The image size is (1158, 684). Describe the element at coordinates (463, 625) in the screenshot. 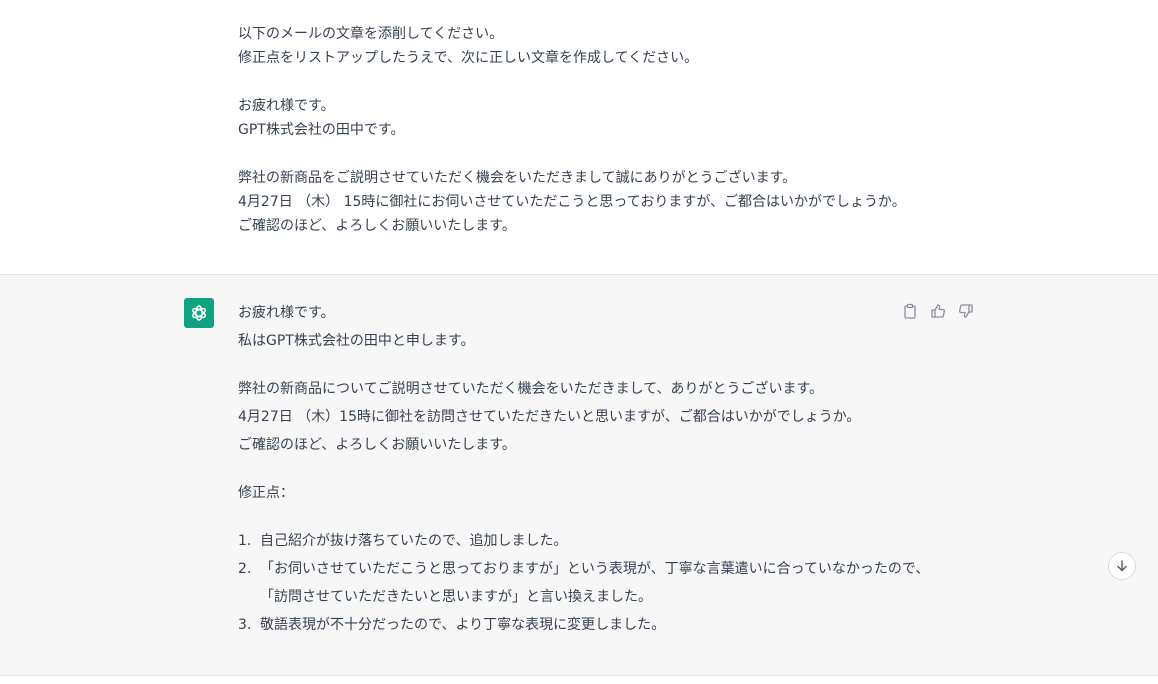

I see `list-text: 敬語表現が不十分だったので、より丁寧な表現に変更しました。` at that location.